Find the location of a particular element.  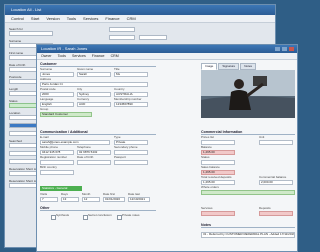

statistics-heading: Statistics - General is located at coordinates (61, 188).